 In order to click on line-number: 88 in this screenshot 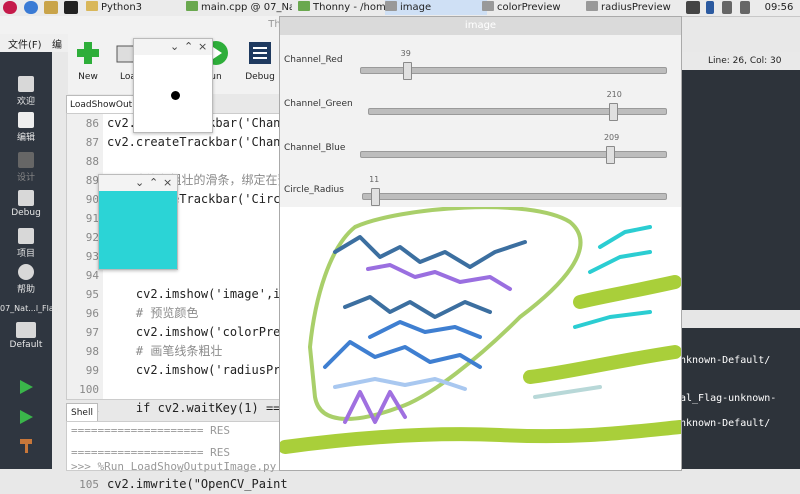, I will do `click(92, 161)`.